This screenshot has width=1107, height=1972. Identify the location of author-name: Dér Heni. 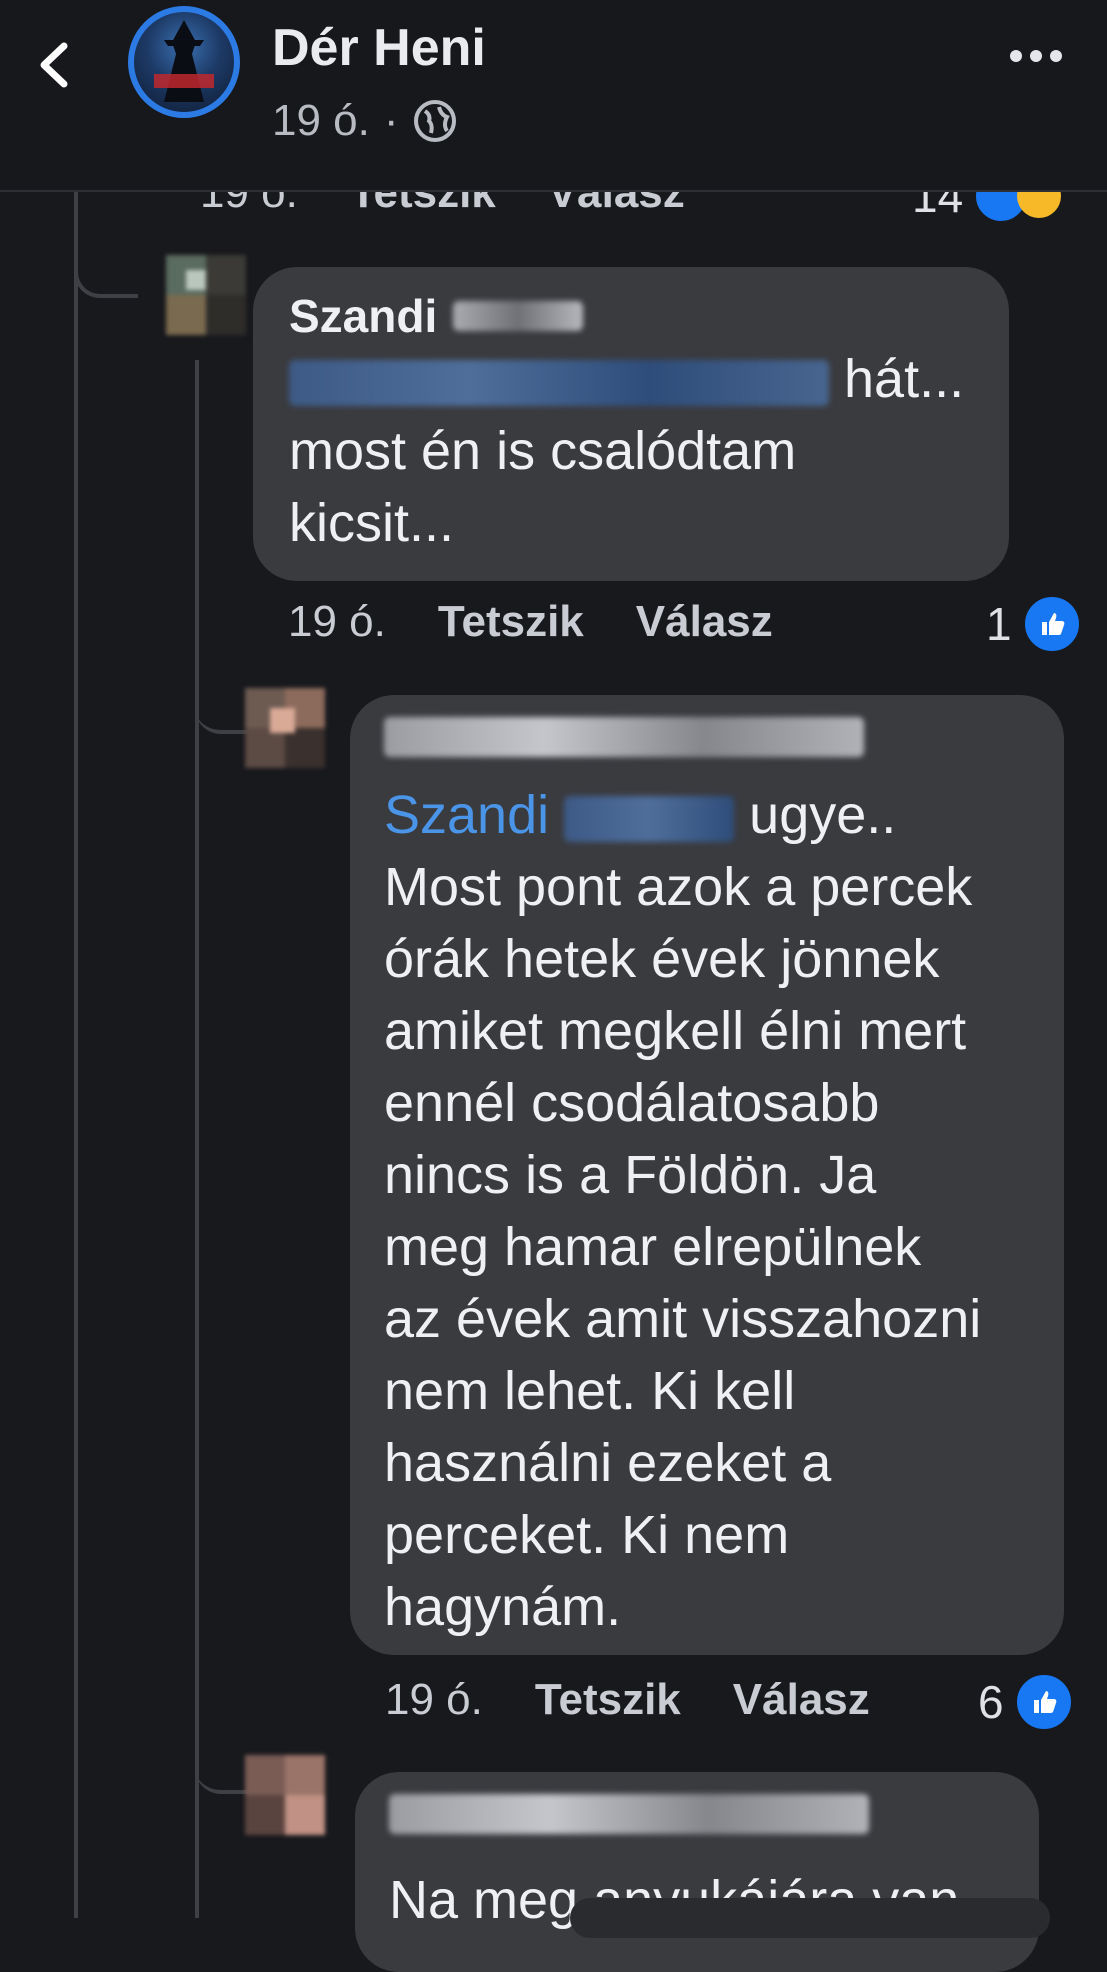
(379, 48).